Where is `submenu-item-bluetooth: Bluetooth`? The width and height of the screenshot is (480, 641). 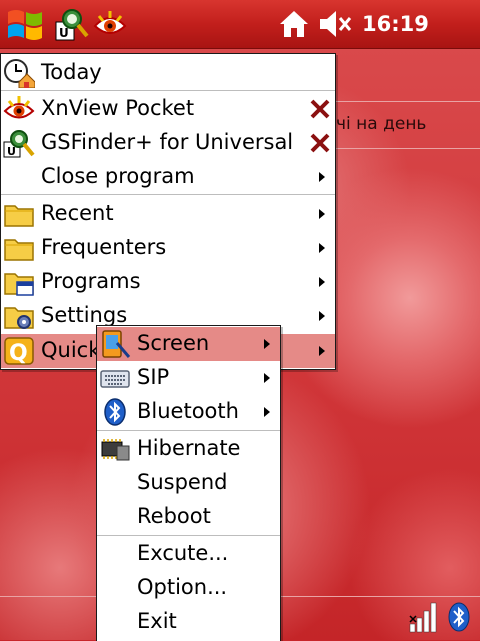 submenu-item-bluetooth: Bluetooth is located at coordinates (188, 412).